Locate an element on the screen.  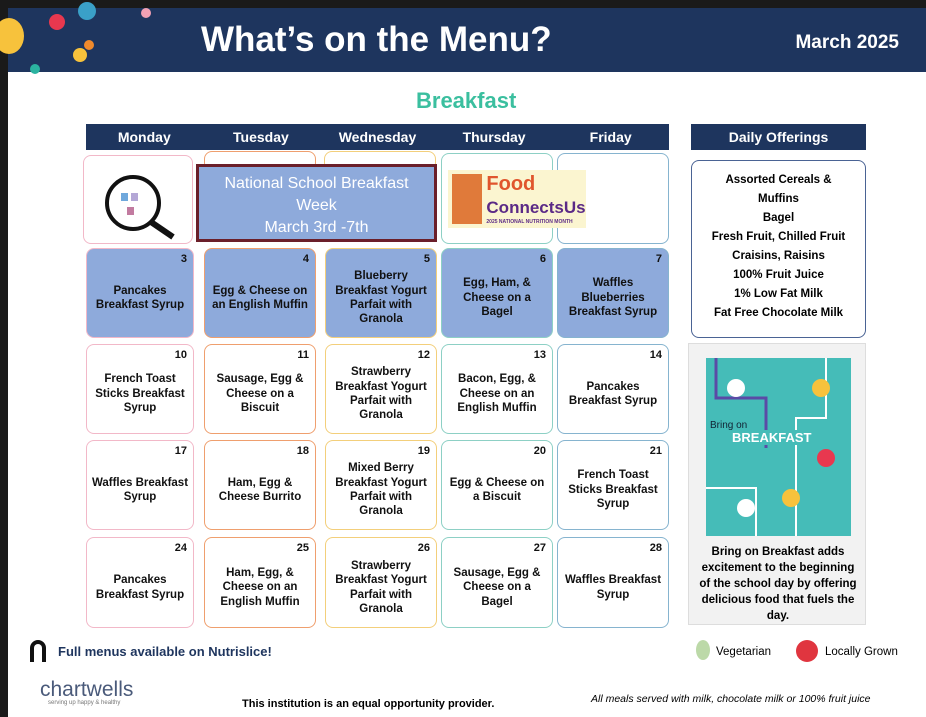
menu-item: Sausage, Egg & Cheese on a Biscuit is located at coordinates (260, 394).